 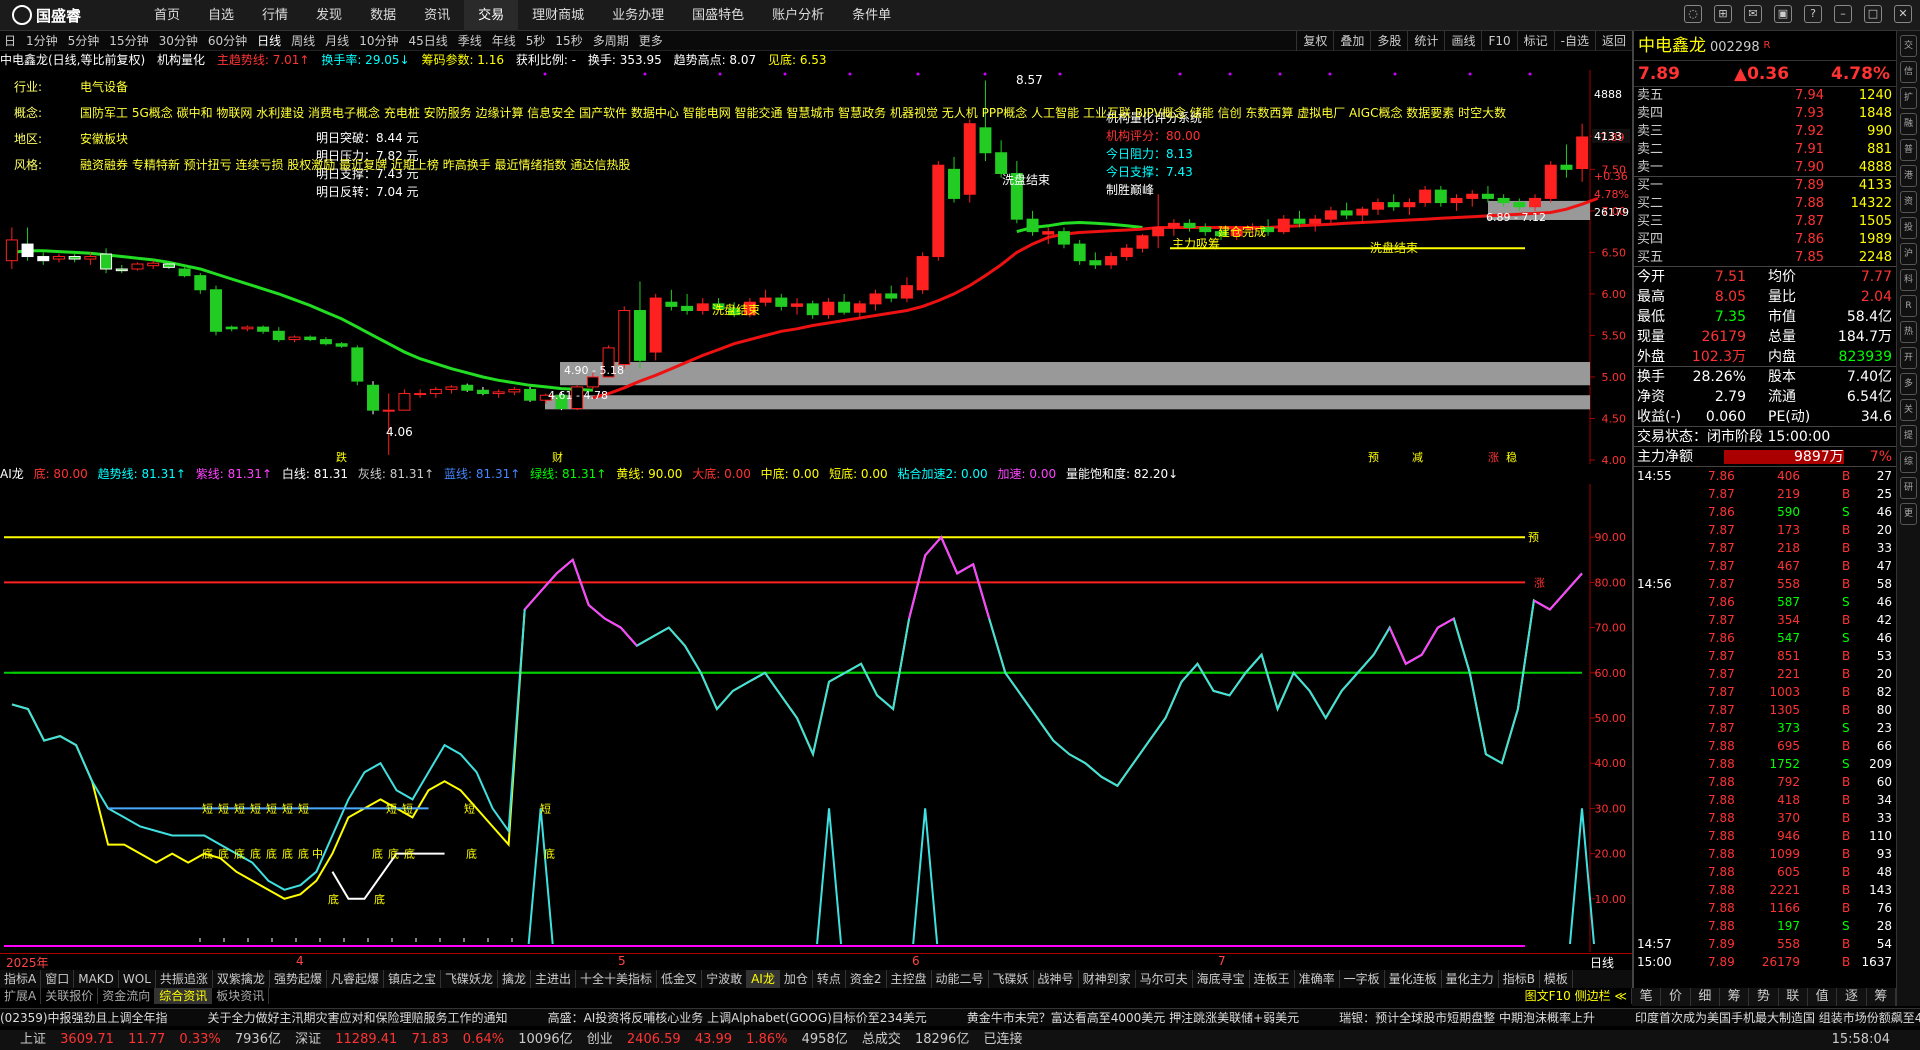 What do you see at coordinates (1908, 436) in the screenshot?
I see `sidebar-item-15: 提` at bounding box center [1908, 436].